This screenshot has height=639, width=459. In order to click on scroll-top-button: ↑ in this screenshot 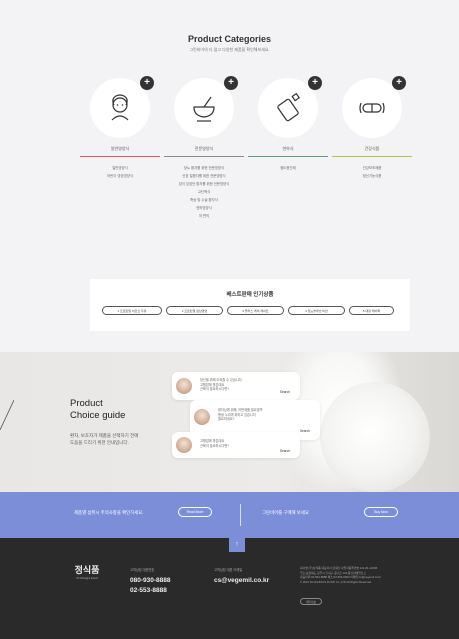, I will do `click(237, 545)`.